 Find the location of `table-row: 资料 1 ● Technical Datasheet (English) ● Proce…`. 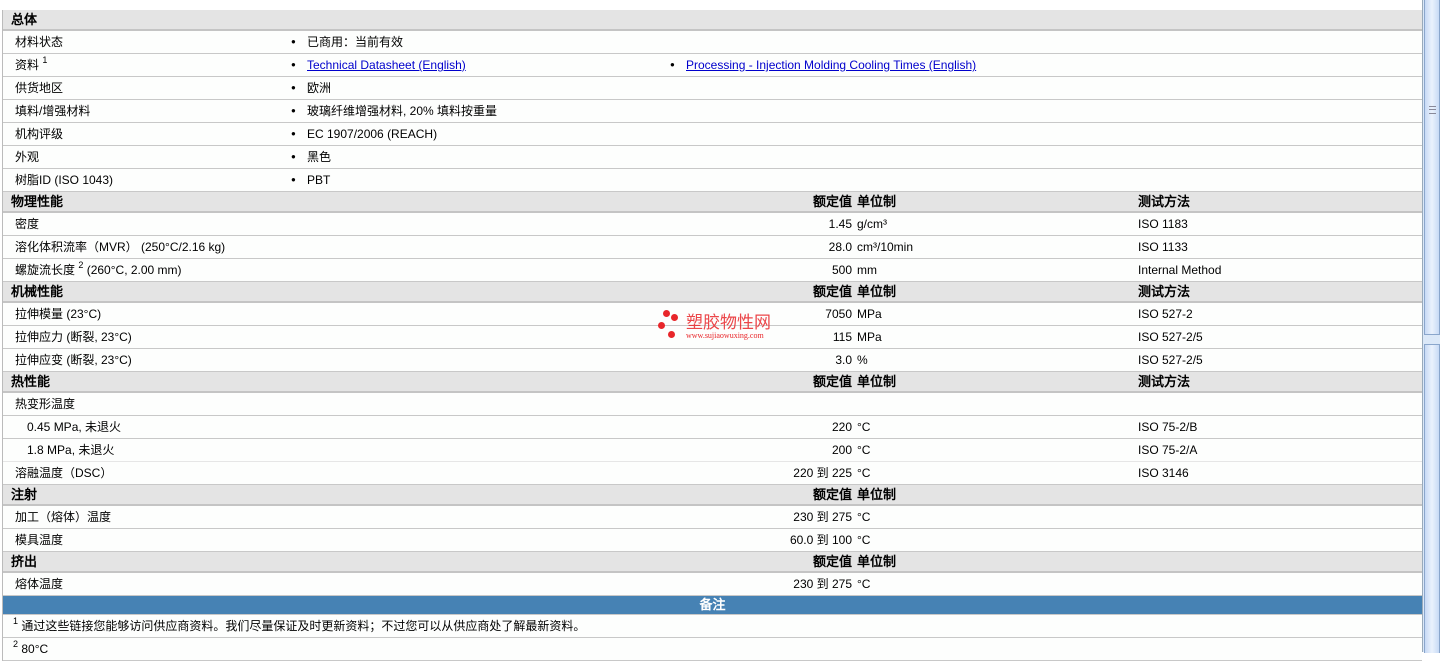

table-row: 资料 1 ● Technical Datasheet (English) ● Proce… is located at coordinates (712, 65).